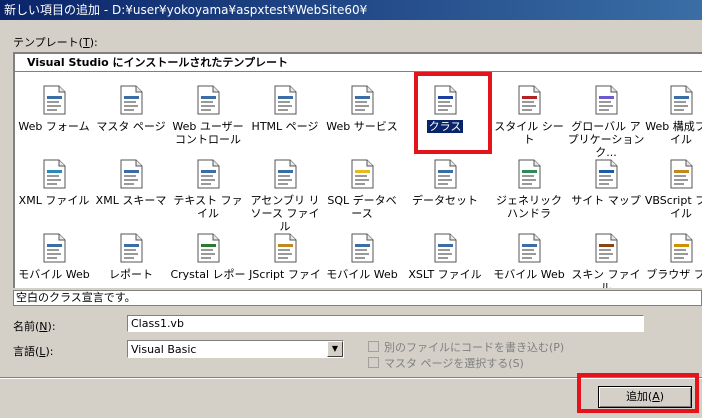 The width and height of the screenshot is (702, 418). What do you see at coordinates (373, 362) in the screenshot?
I see `select-master-checkbox` at bounding box center [373, 362].